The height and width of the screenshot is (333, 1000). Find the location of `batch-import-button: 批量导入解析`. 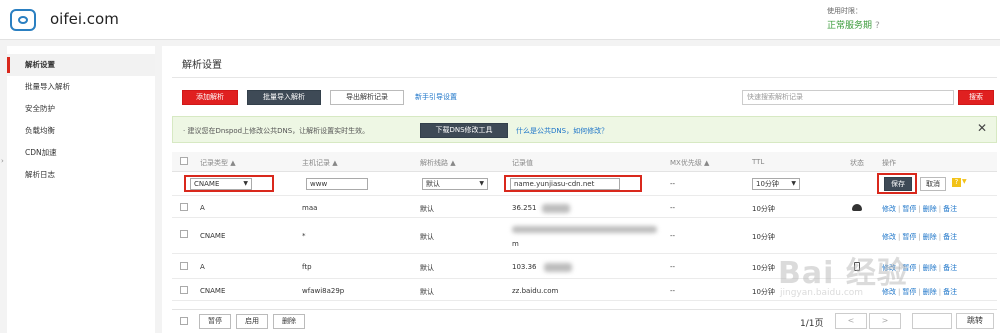

batch-import-button: 批量导入解析 is located at coordinates (284, 97).